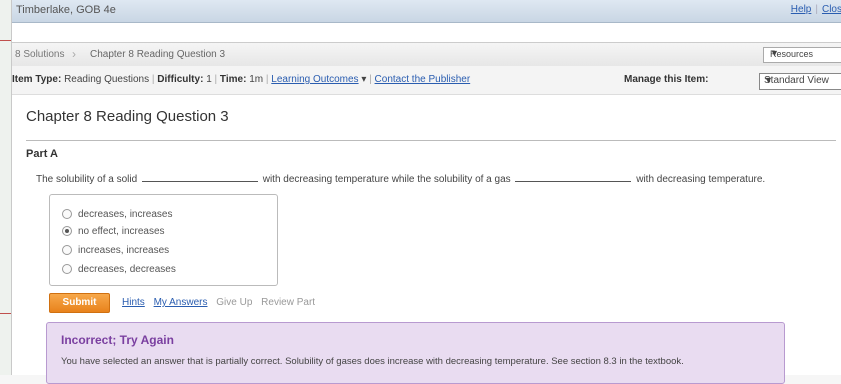 The image size is (841, 384). I want to click on difficulty-value: 1, so click(209, 79).